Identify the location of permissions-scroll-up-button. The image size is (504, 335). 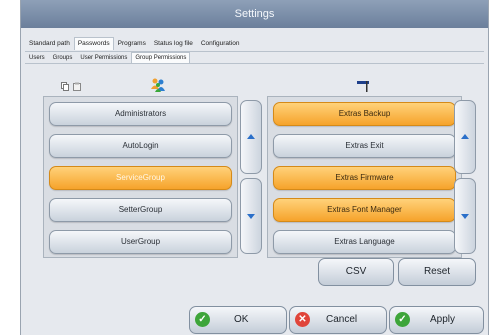
(465, 137).